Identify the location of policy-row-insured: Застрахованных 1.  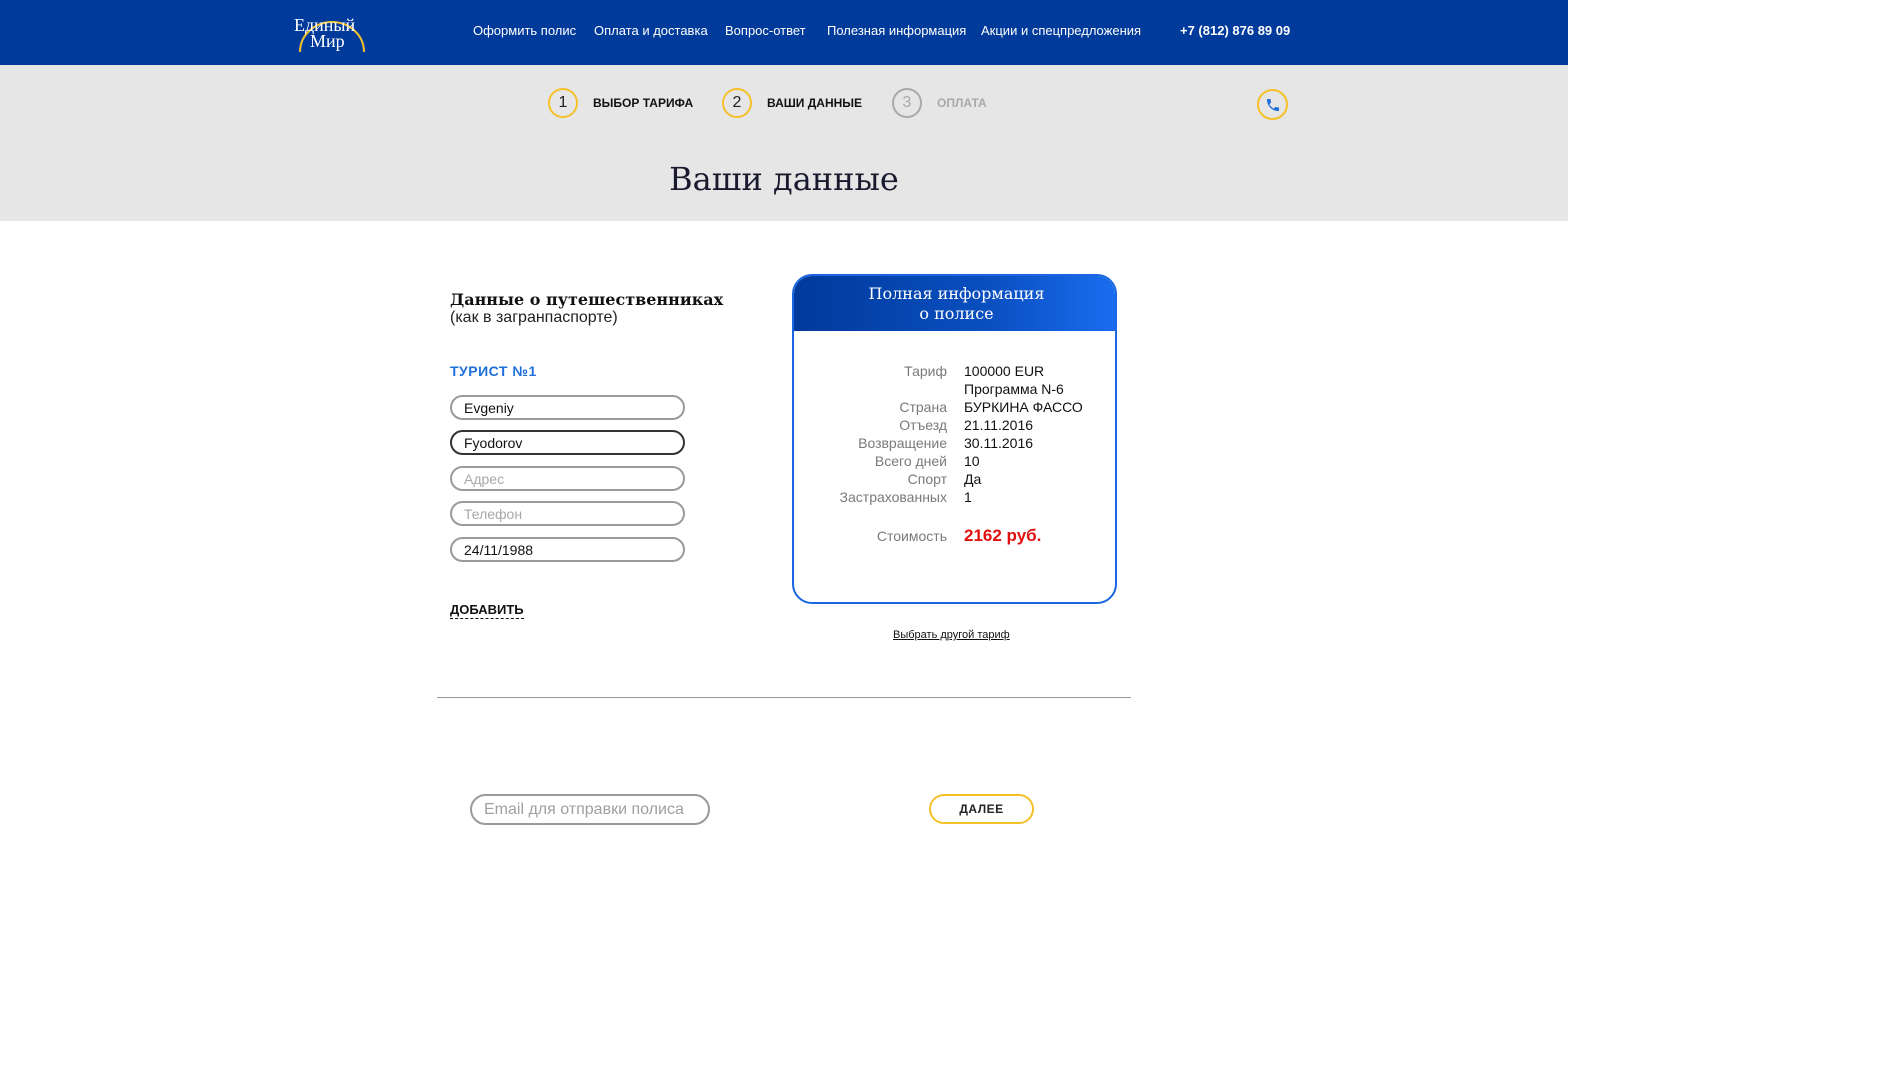
(954, 498).